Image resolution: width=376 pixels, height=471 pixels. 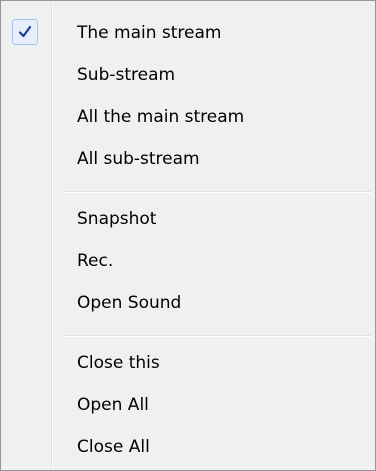 What do you see at coordinates (113, 405) in the screenshot?
I see `menu-item-label: Open All` at bounding box center [113, 405].